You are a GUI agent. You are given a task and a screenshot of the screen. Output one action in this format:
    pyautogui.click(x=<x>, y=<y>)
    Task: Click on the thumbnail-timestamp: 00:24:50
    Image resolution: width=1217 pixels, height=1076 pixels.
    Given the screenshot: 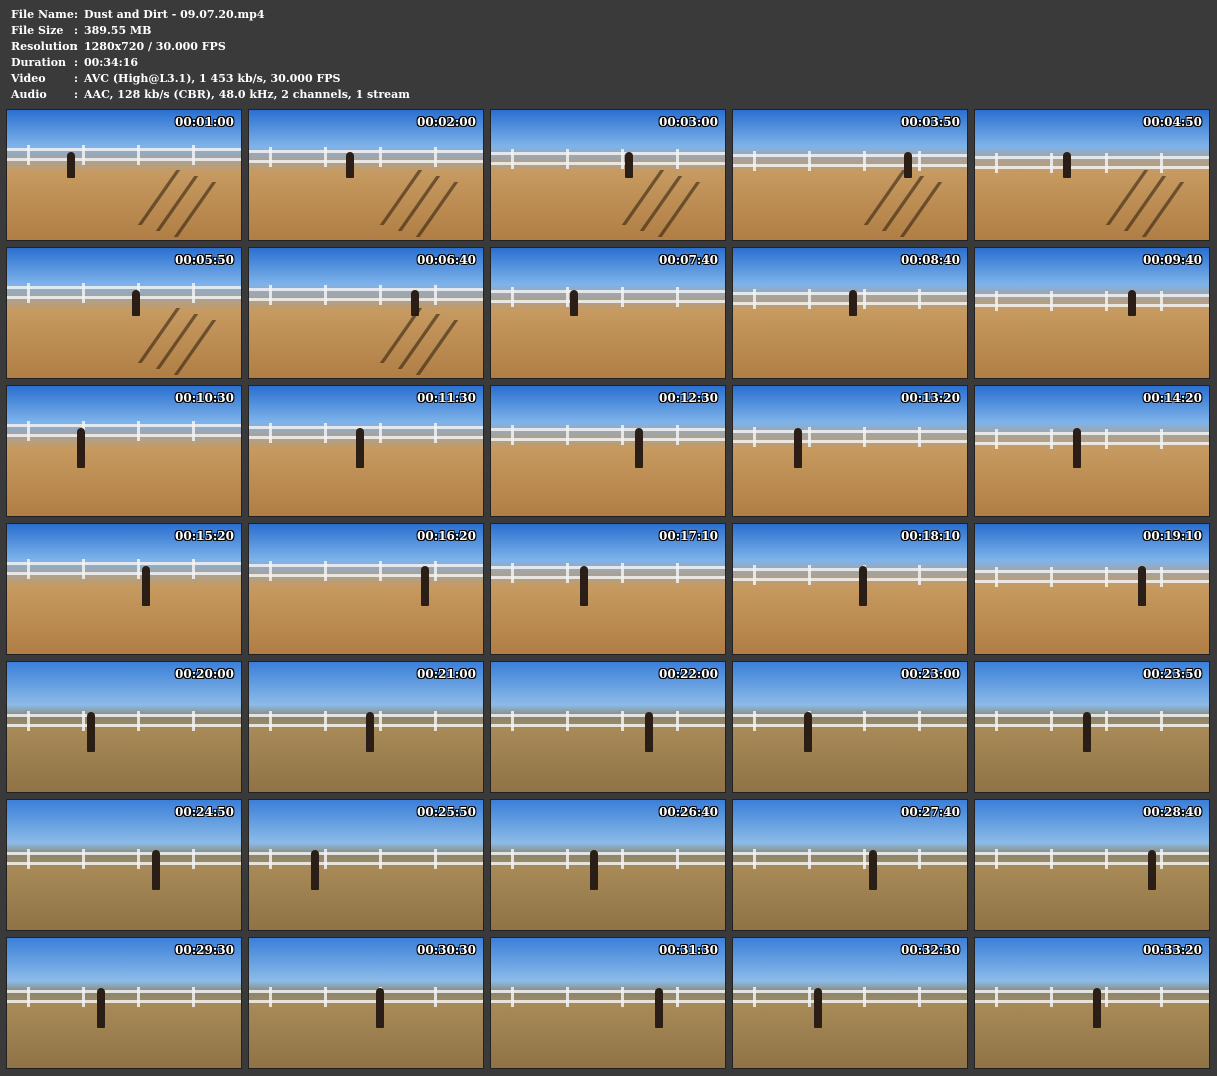 What is the action you would take?
    pyautogui.click(x=204, y=812)
    